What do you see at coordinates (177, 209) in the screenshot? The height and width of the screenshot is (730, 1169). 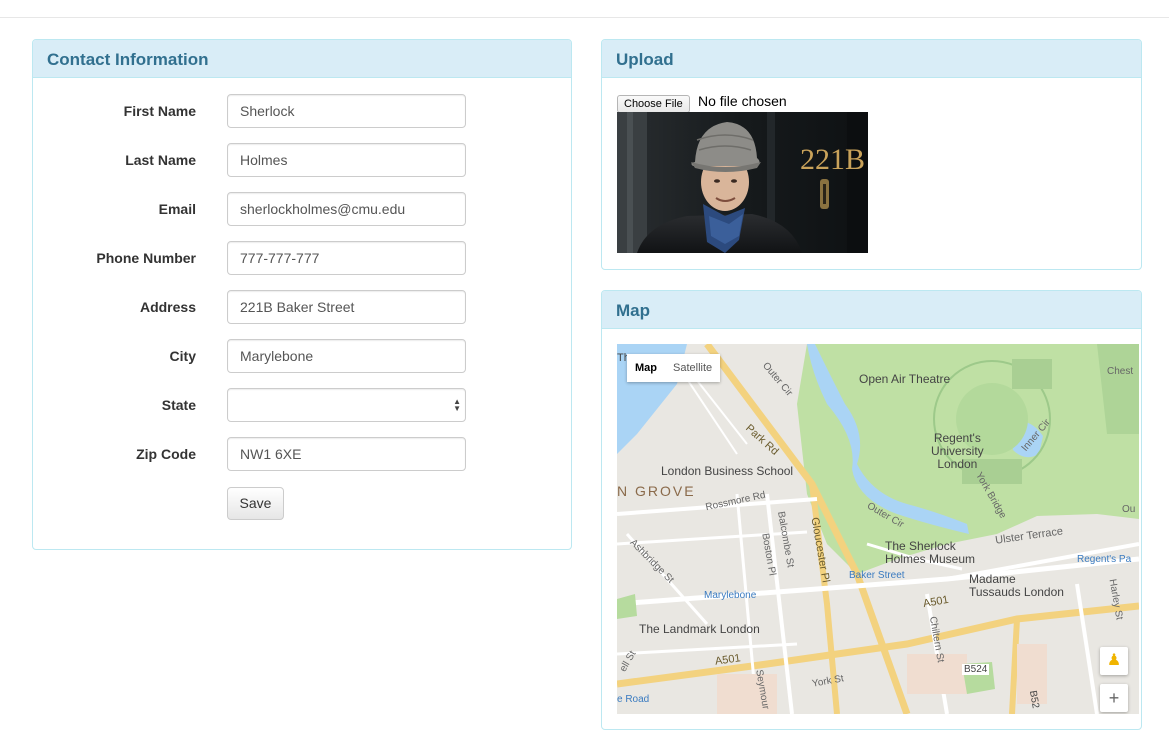 I see `email-label: Email` at bounding box center [177, 209].